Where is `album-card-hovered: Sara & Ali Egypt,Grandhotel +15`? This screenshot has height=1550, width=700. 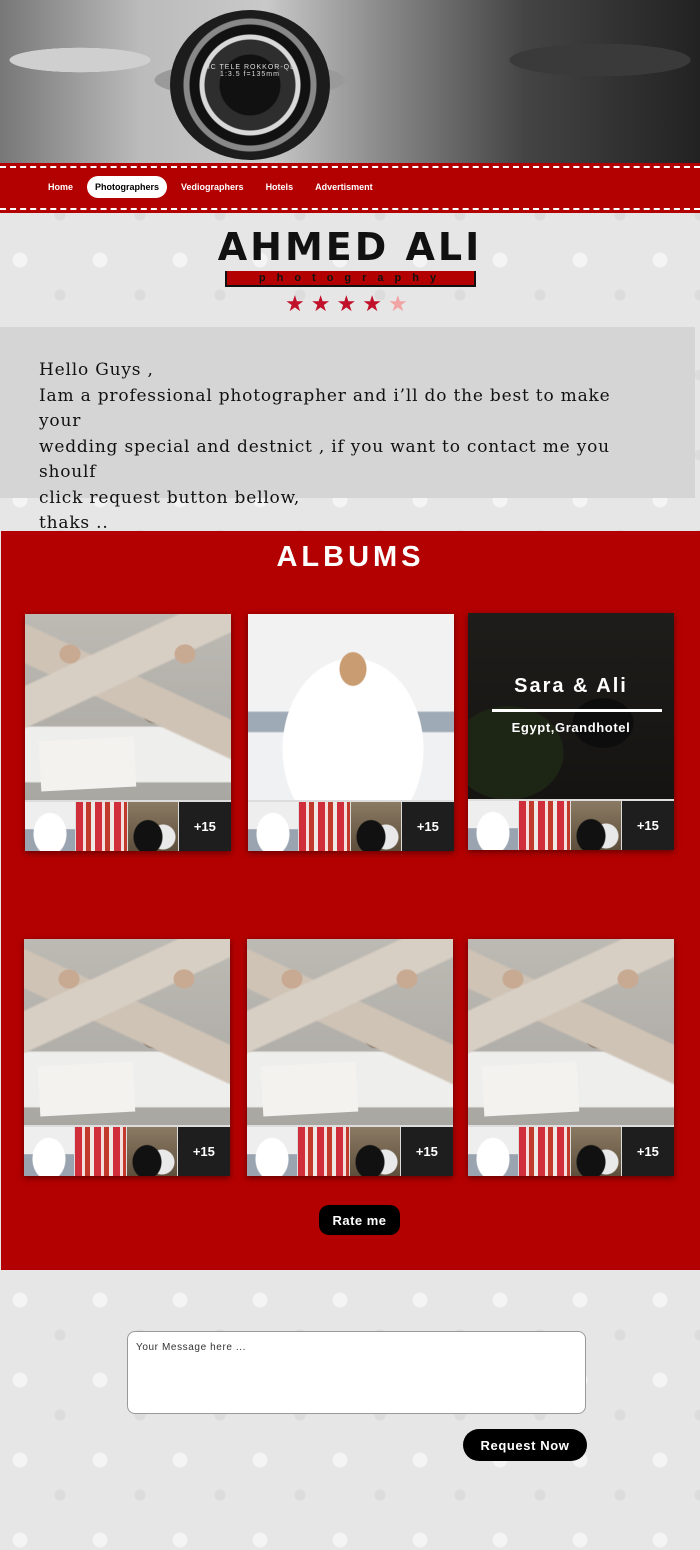
album-card-hovered: Sara & Ali Egypt,Grandhotel +15 is located at coordinates (571, 731).